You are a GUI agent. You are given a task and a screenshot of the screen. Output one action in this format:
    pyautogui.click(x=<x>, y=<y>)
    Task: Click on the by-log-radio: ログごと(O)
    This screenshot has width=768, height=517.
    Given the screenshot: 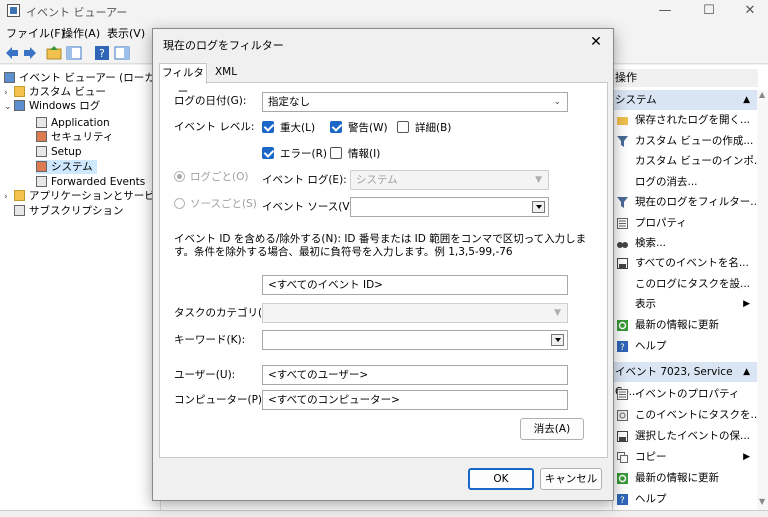 What is the action you would take?
    pyautogui.click(x=211, y=178)
    